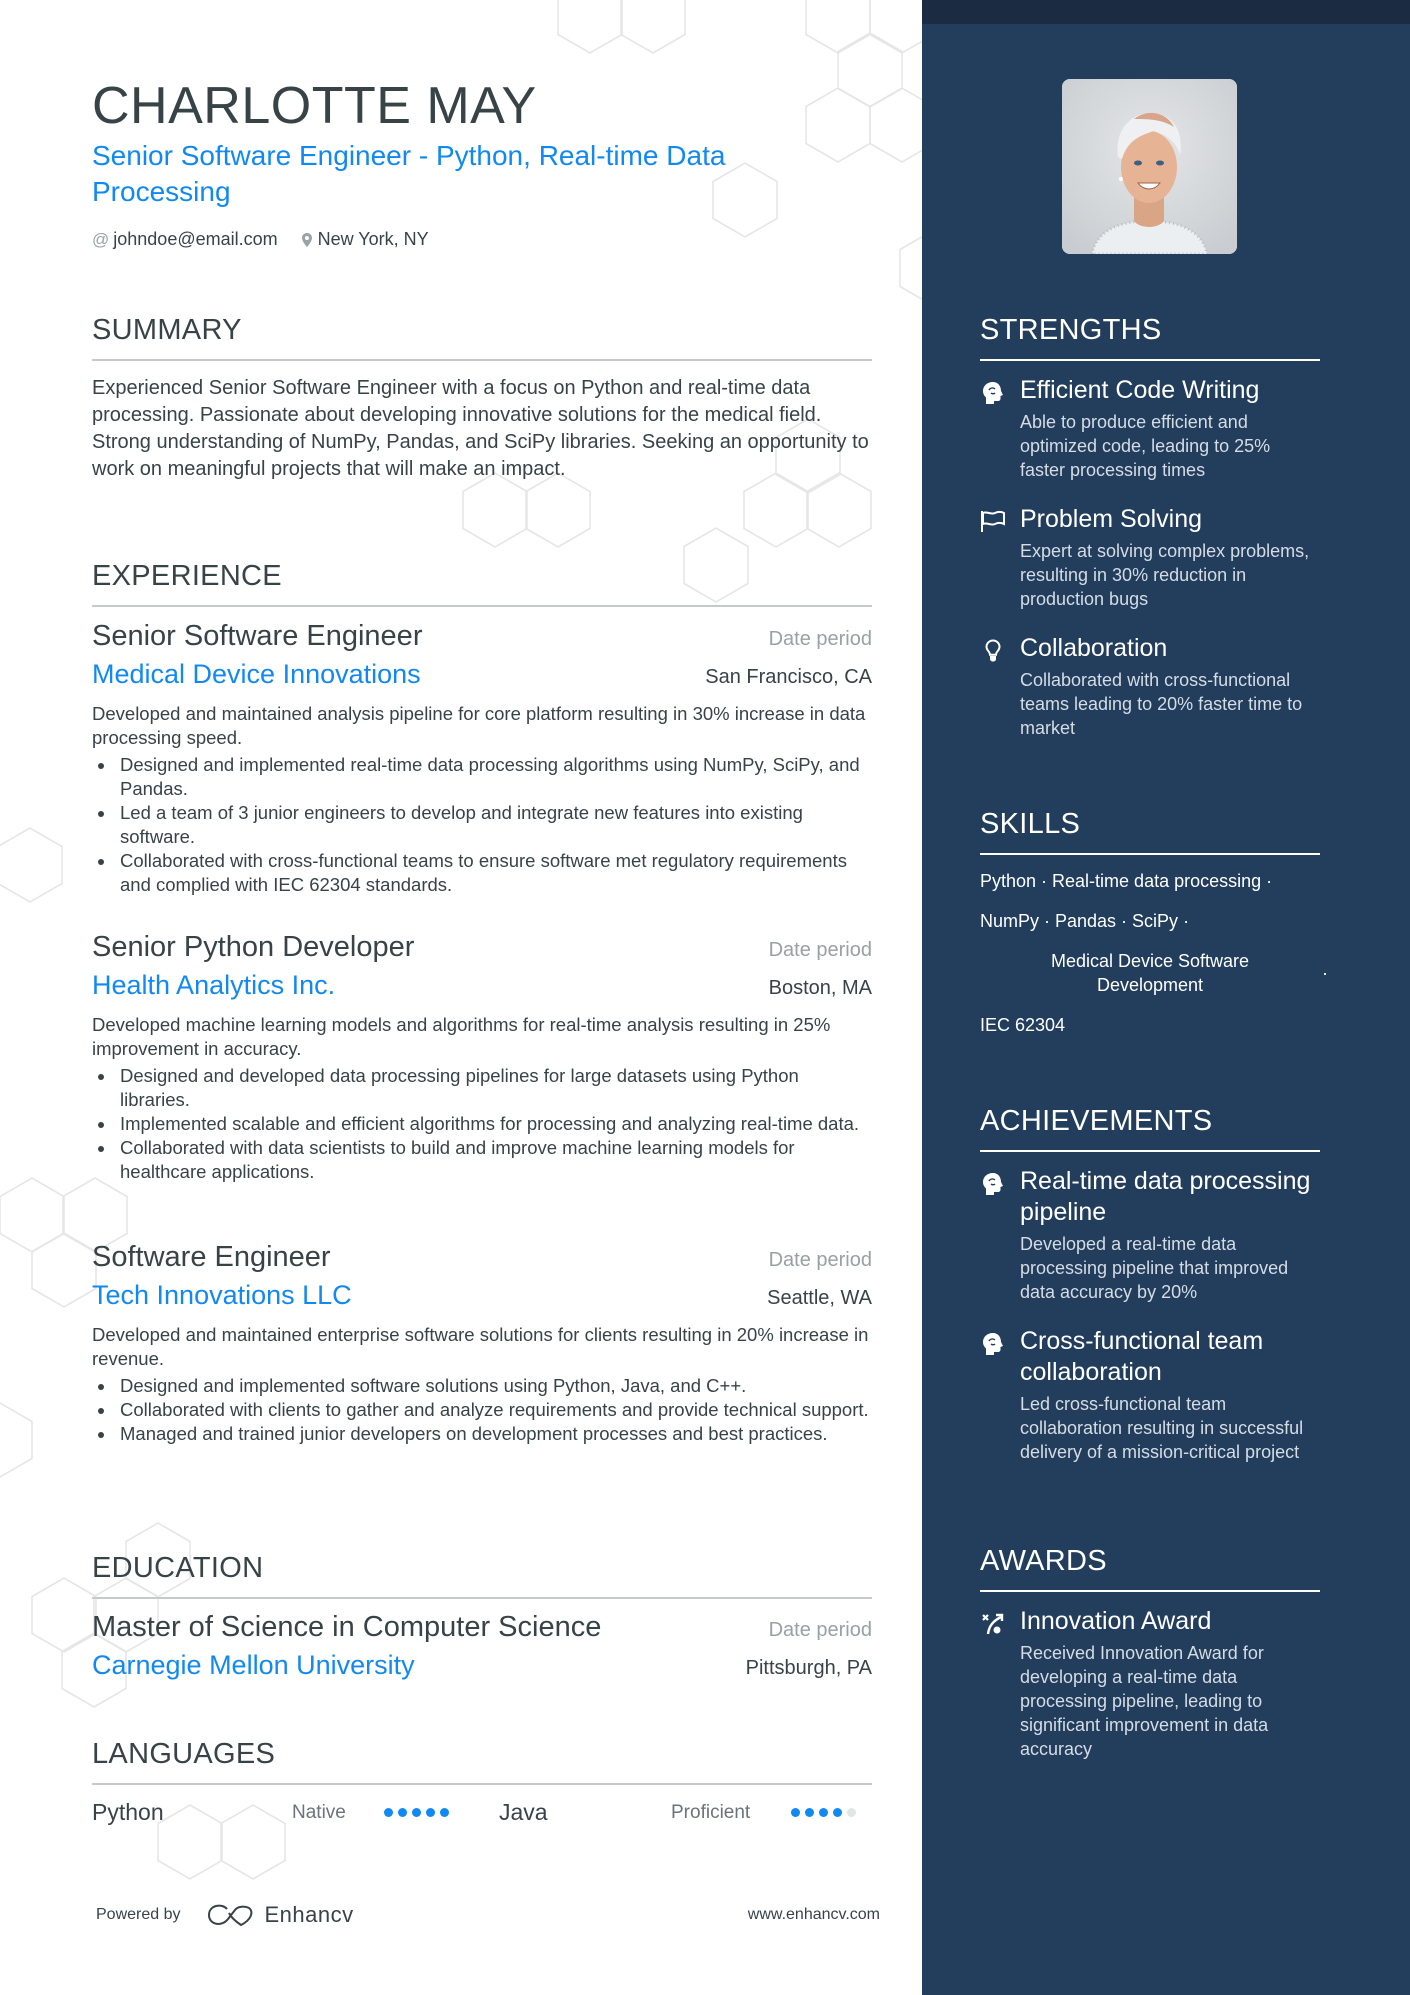  Describe the element at coordinates (1150, 973) in the screenshot. I see `skill-tag: Medical Device Software Development` at that location.